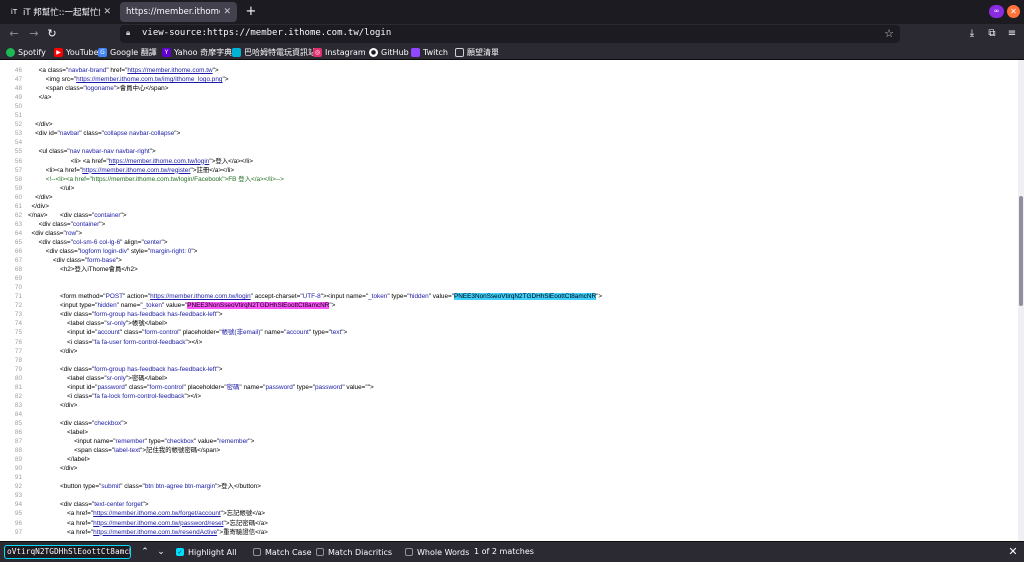  What do you see at coordinates (146, 378) in the screenshot?
I see `source-token: ">密碼</label>` at bounding box center [146, 378].